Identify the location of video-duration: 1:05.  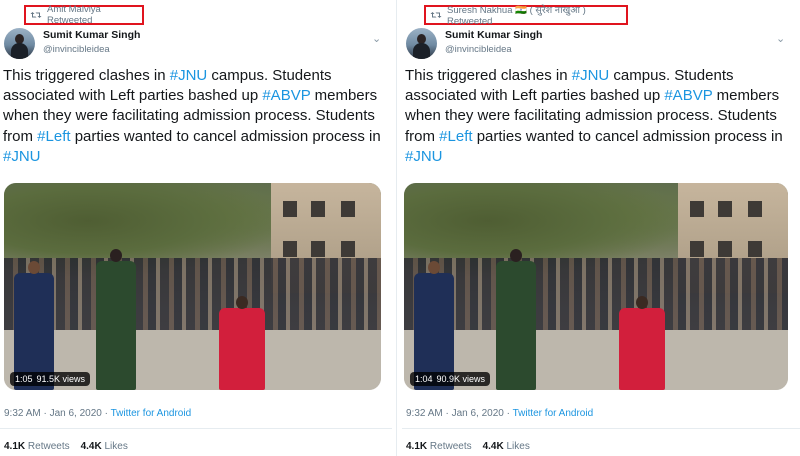
(24, 379).